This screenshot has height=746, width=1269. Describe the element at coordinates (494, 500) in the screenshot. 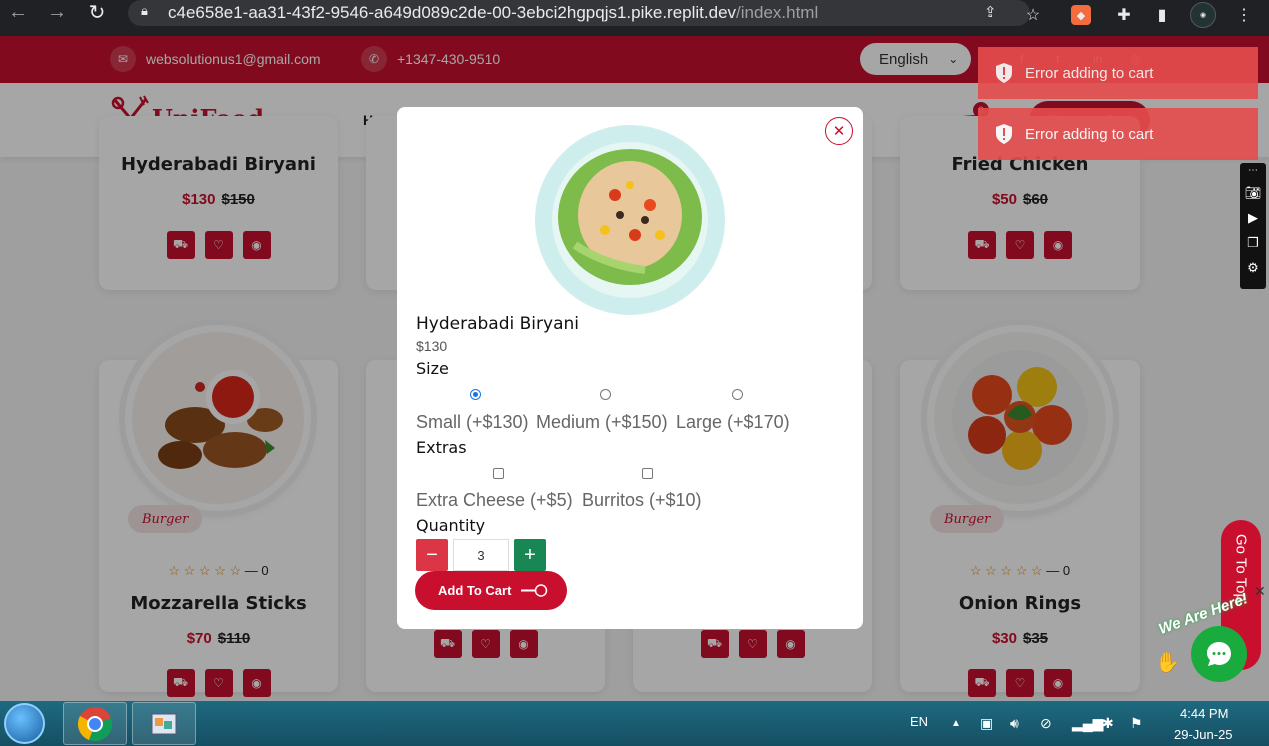

I see `extra-cheese-label: Extra Cheese (+$5)` at that location.